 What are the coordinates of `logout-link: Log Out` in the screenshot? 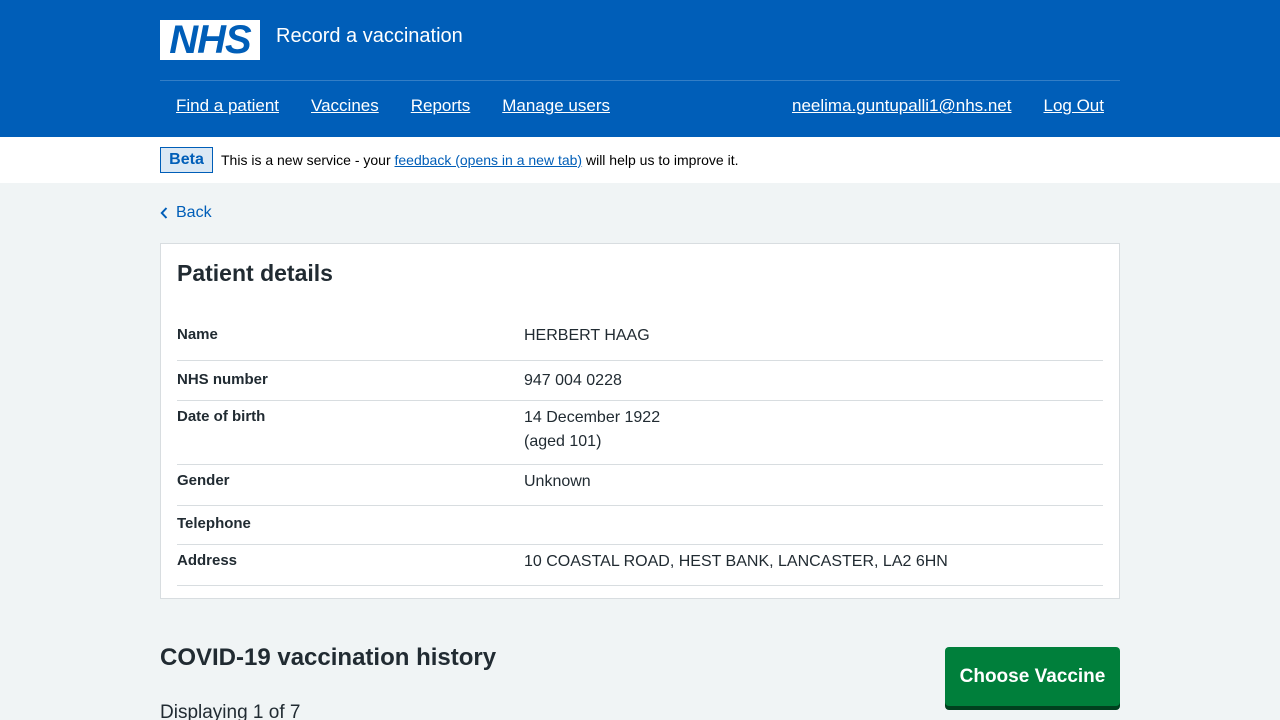 It's located at (1074, 106).